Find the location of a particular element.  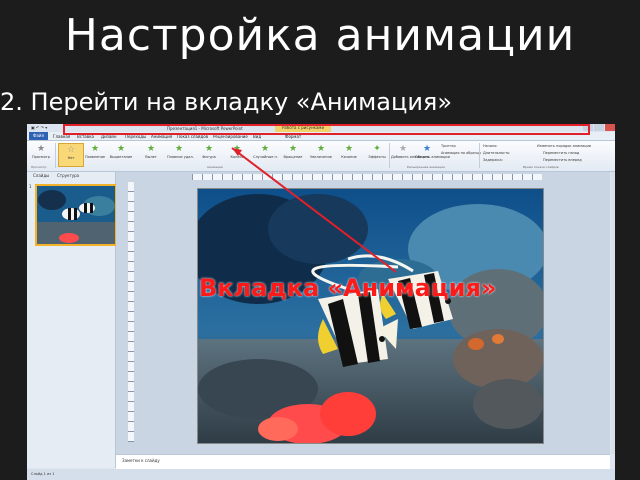

title-bar-highlight is located at coordinates (326, 129).